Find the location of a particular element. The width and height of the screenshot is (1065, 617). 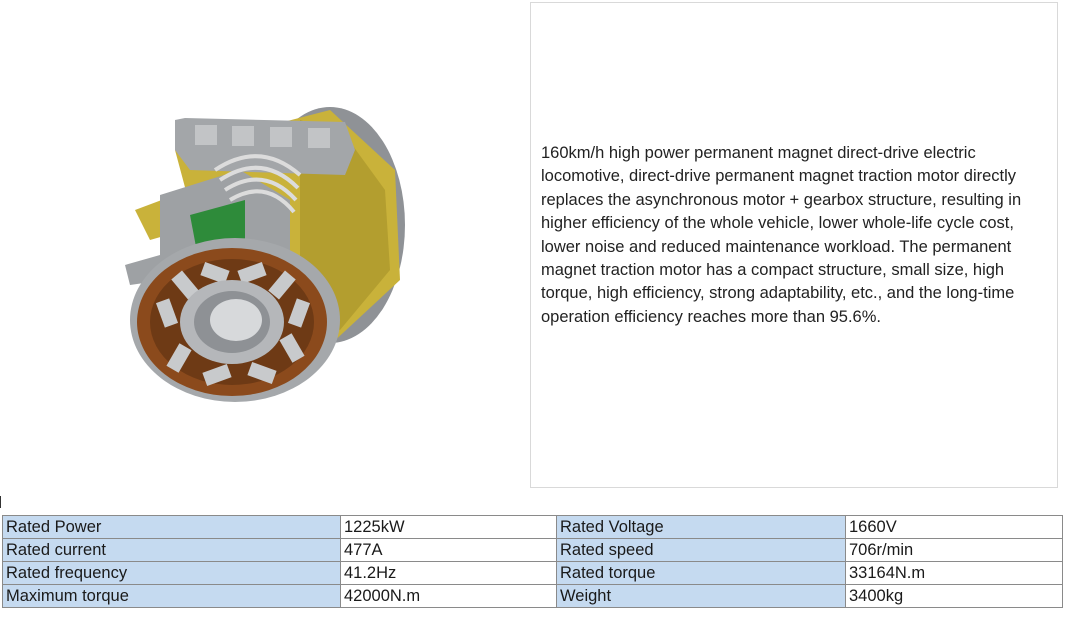

spec-value: 41.2Hz is located at coordinates (448, 573).